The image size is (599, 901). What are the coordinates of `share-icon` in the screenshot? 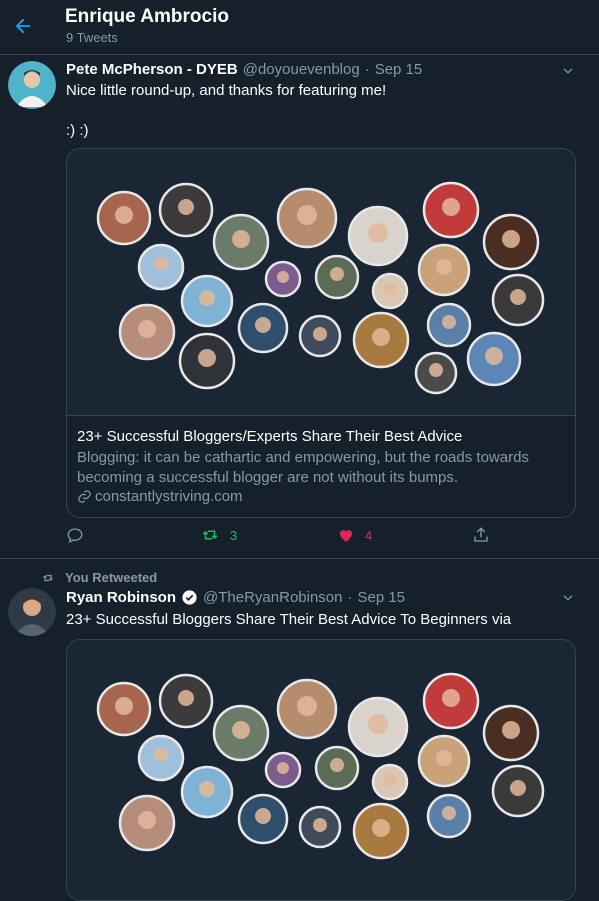 It's located at (481, 534).